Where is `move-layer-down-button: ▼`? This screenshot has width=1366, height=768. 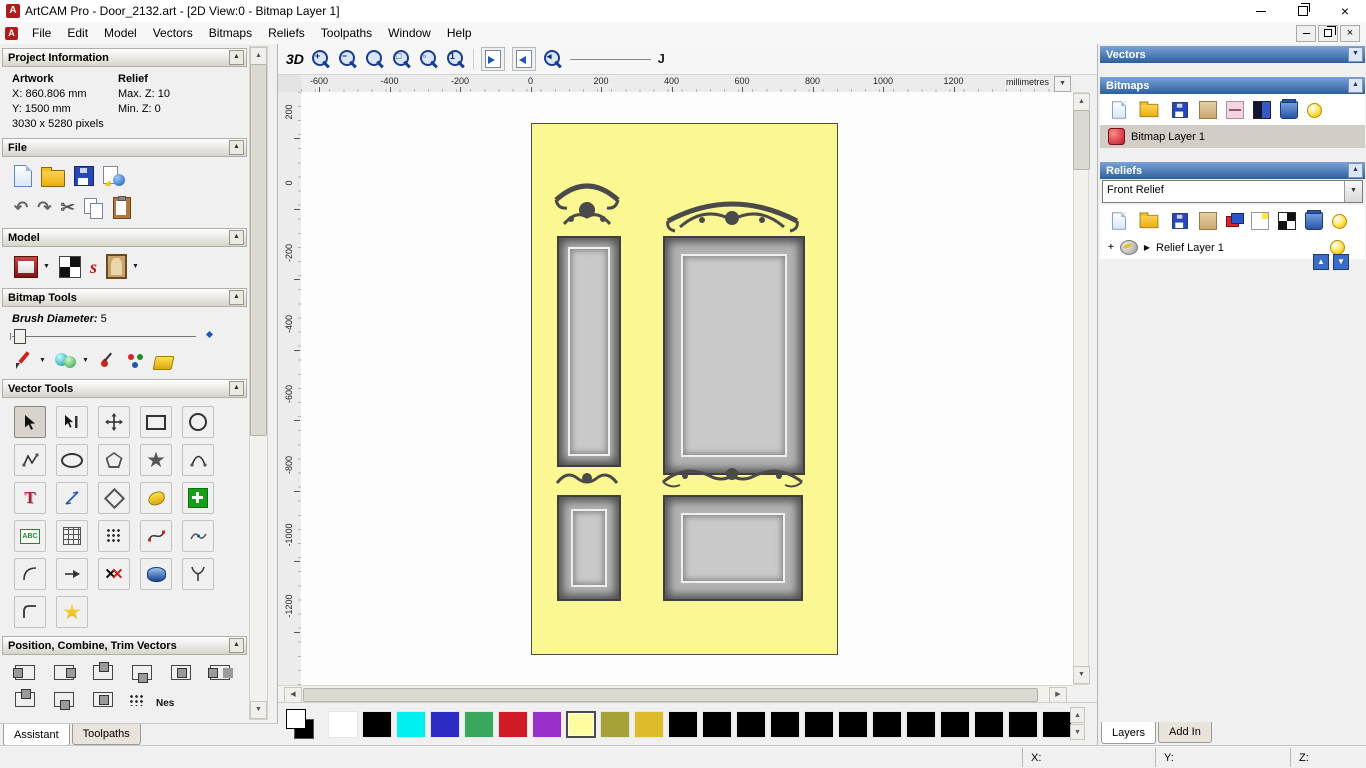 move-layer-down-button: ▼ is located at coordinates (1341, 262).